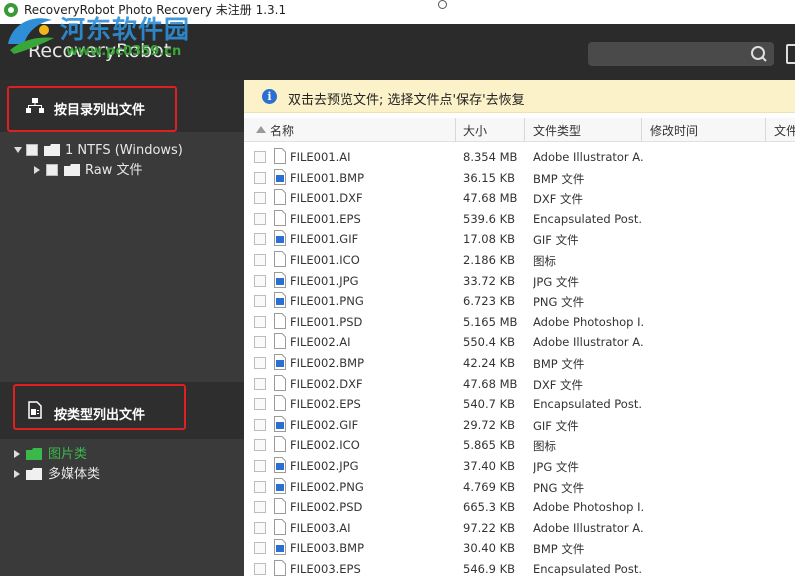  Describe the element at coordinates (489, 548) in the screenshot. I see `file-size: 30.40 KB` at that location.